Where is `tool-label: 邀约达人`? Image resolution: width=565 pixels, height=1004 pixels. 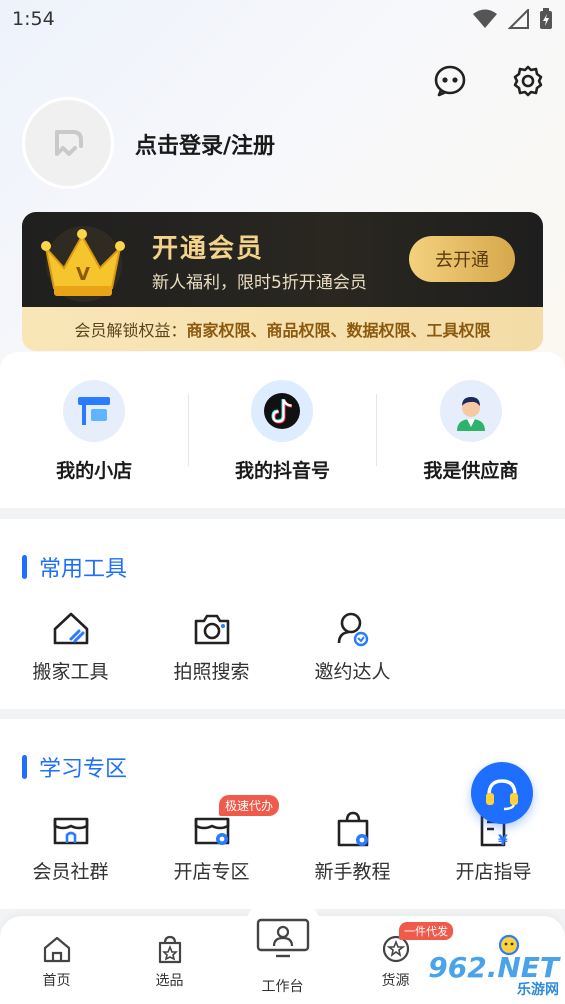 tool-label: 邀约达人 is located at coordinates (352, 672).